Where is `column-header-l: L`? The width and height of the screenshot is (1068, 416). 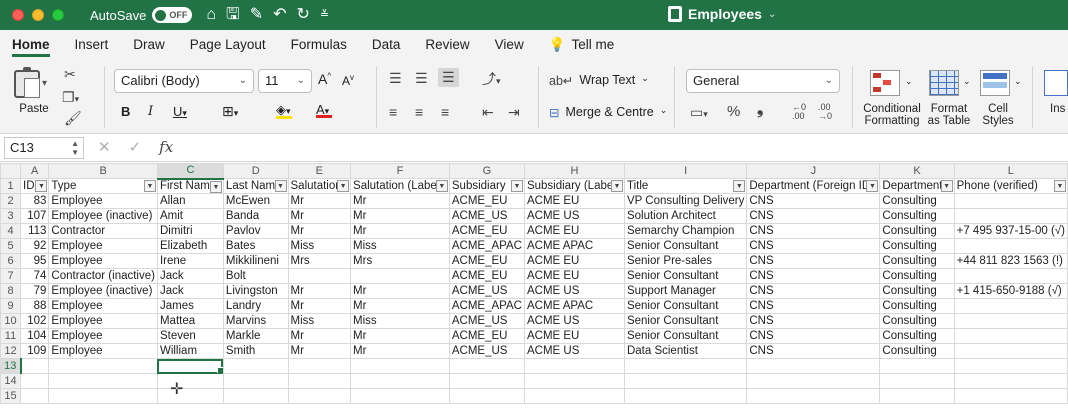 column-header-l: L is located at coordinates (1010, 171).